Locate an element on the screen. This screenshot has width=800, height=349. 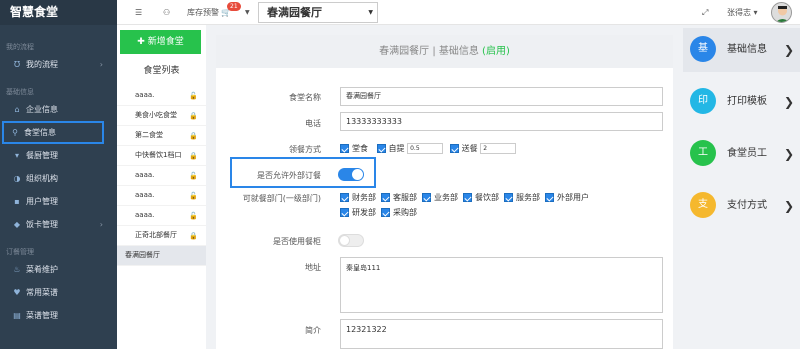
sidebar-item-label: 组织机构 is located at coordinates (42, 178).